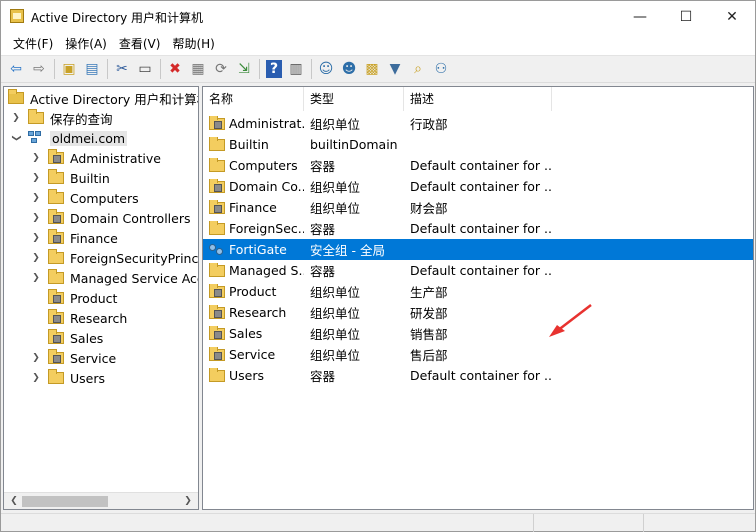 The image size is (756, 532). What do you see at coordinates (478, 99) in the screenshot?
I see `column-description: 描述` at bounding box center [478, 99].